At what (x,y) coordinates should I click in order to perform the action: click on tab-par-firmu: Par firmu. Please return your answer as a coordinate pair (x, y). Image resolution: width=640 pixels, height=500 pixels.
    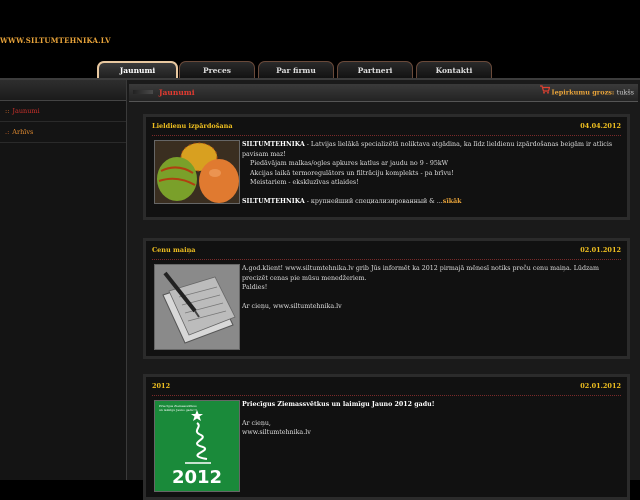
    Looking at the image, I should click on (296, 70).